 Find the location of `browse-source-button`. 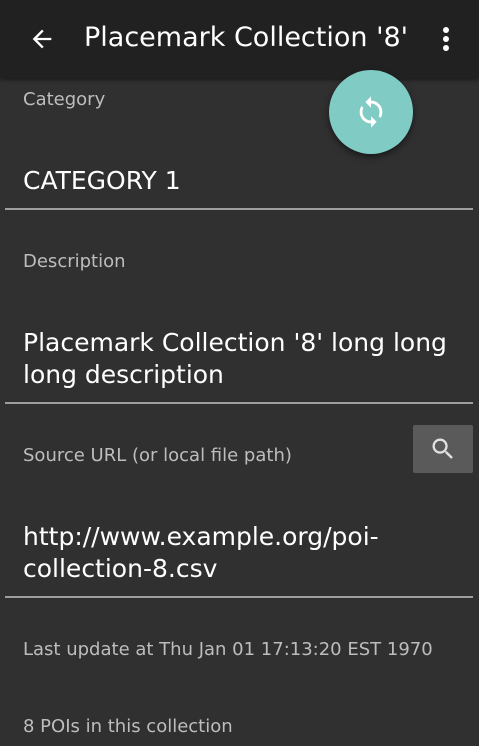

browse-source-button is located at coordinates (443, 449).